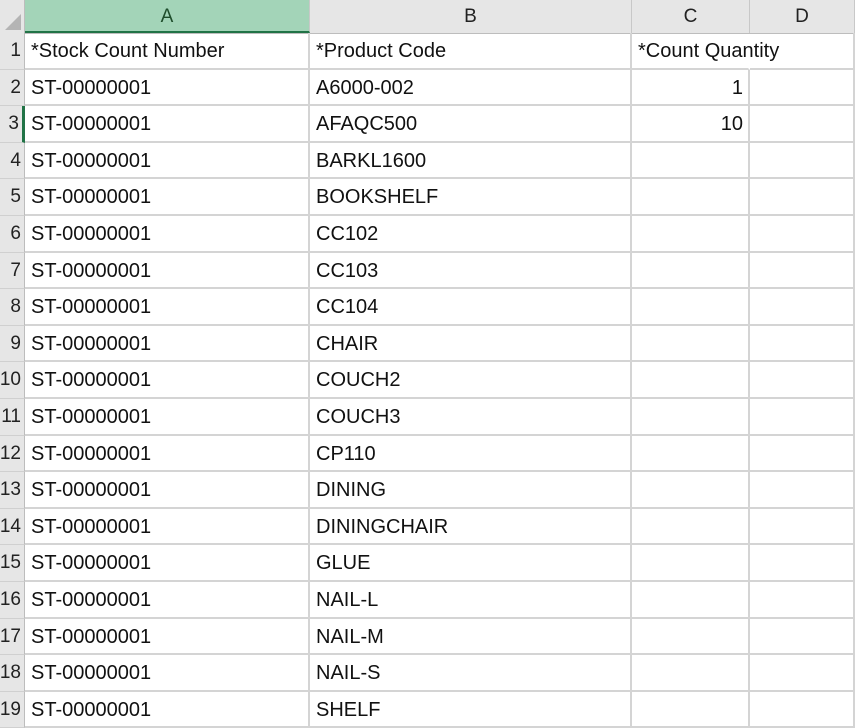 The width and height of the screenshot is (855, 728). Describe the element at coordinates (471, 307) in the screenshot. I see `cell-B8: CC104` at that location.